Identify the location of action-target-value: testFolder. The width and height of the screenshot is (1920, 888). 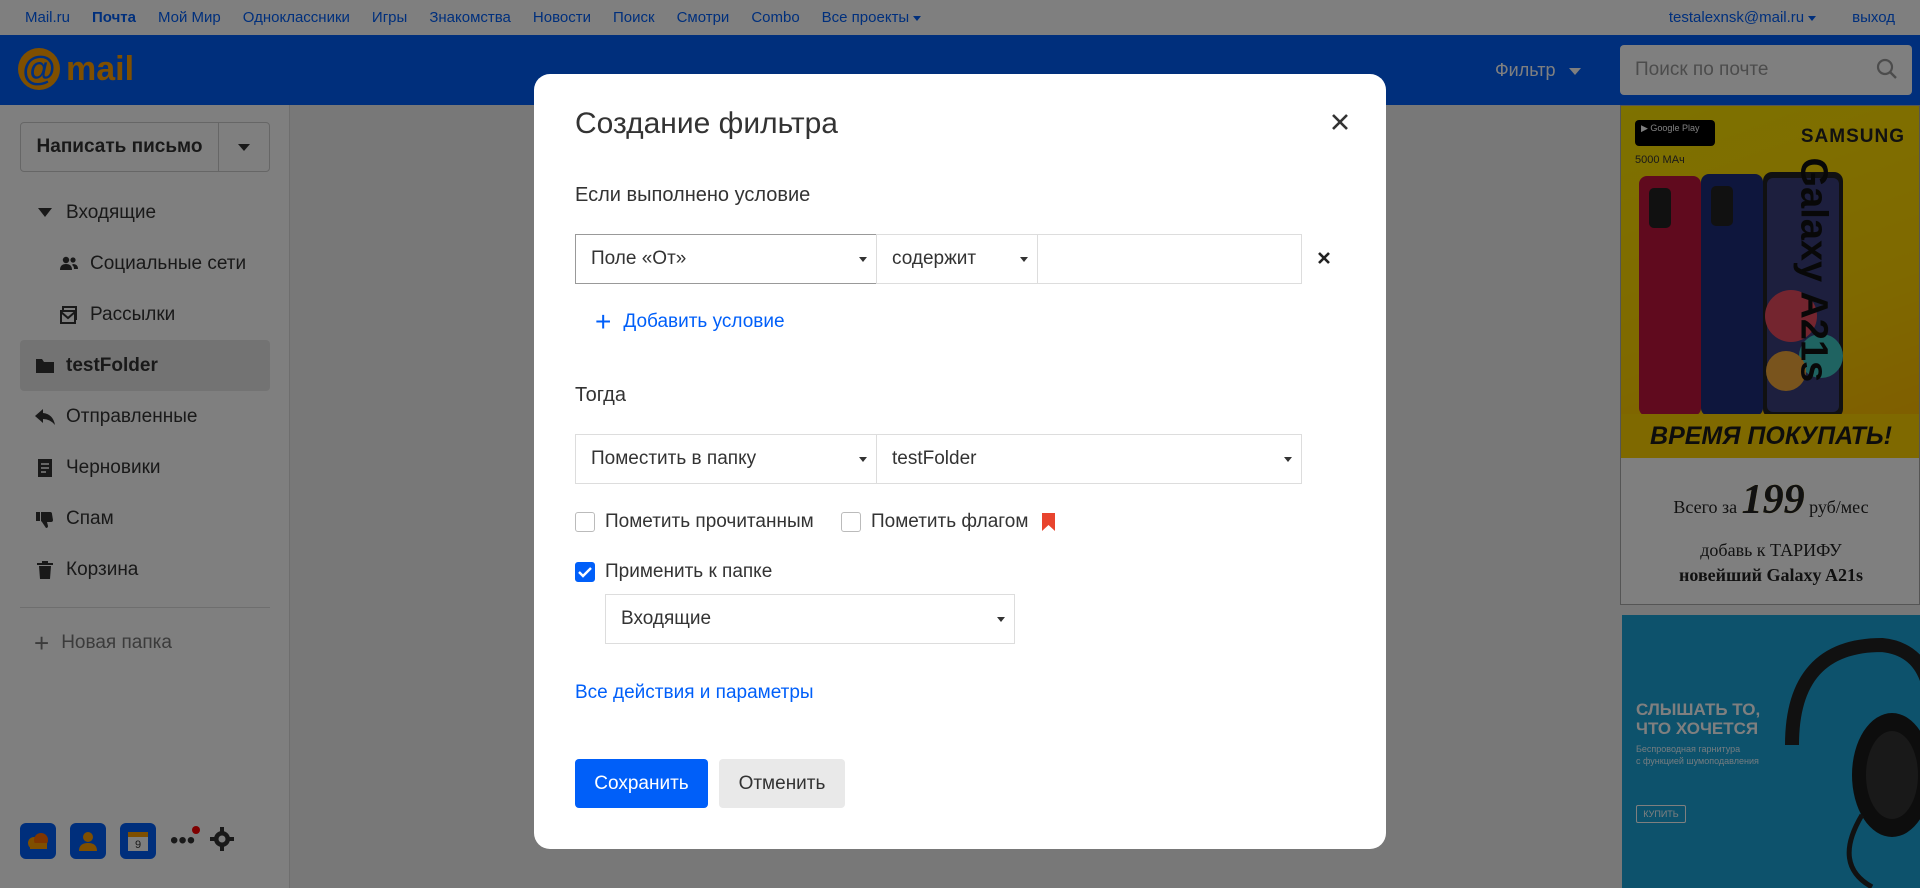
(934, 458).